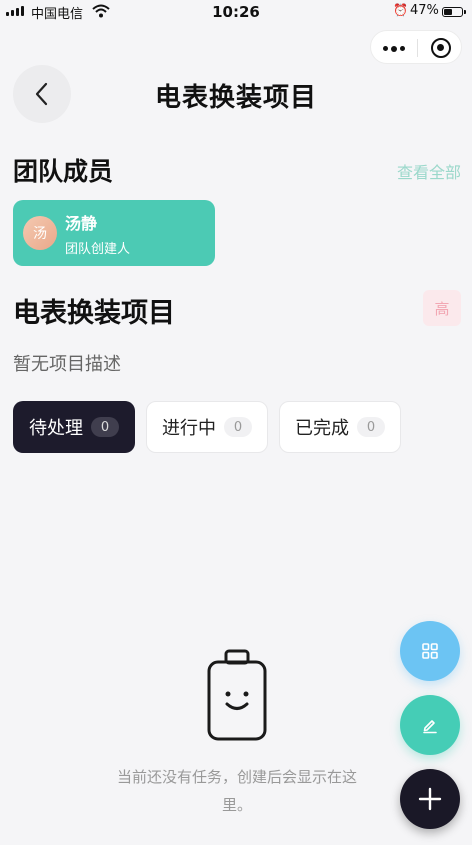 Image resolution: width=472 pixels, height=845 pixels. I want to click on miniprogram-capsule, so click(416, 47).